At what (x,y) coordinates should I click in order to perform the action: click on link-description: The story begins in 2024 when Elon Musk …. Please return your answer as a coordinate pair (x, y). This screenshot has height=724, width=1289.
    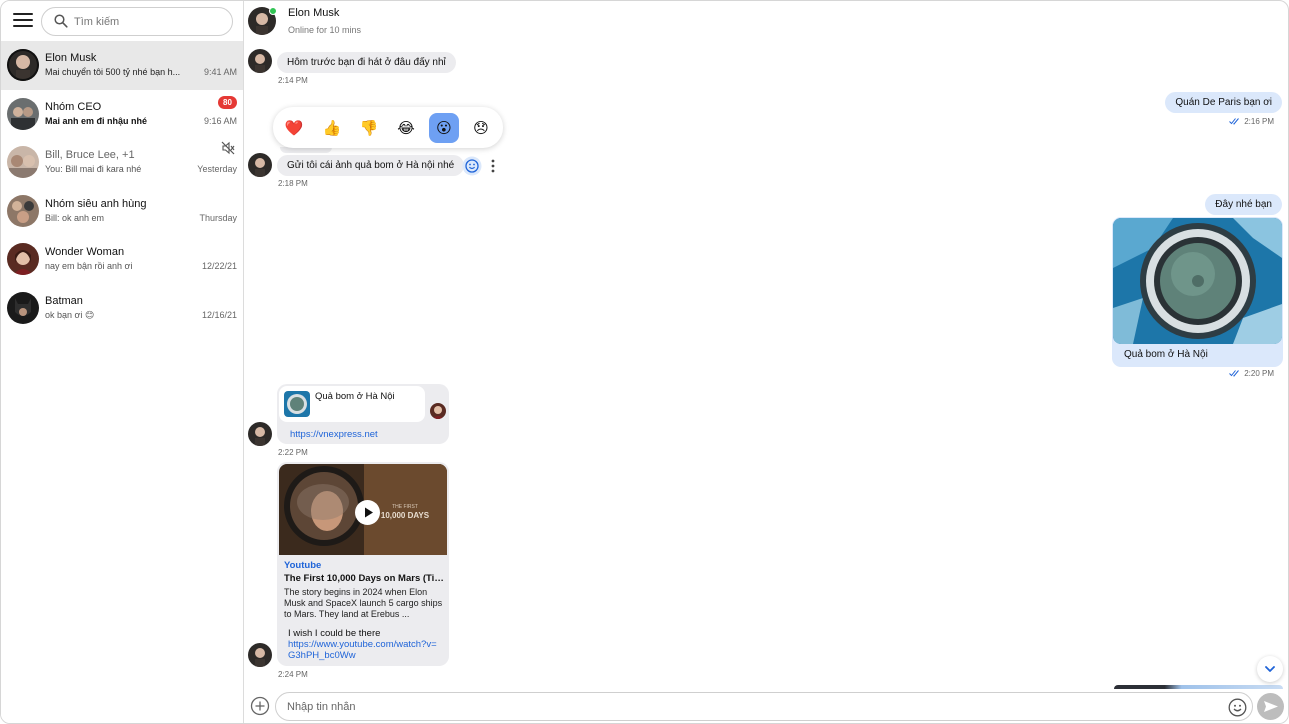
    Looking at the image, I should click on (363, 603).